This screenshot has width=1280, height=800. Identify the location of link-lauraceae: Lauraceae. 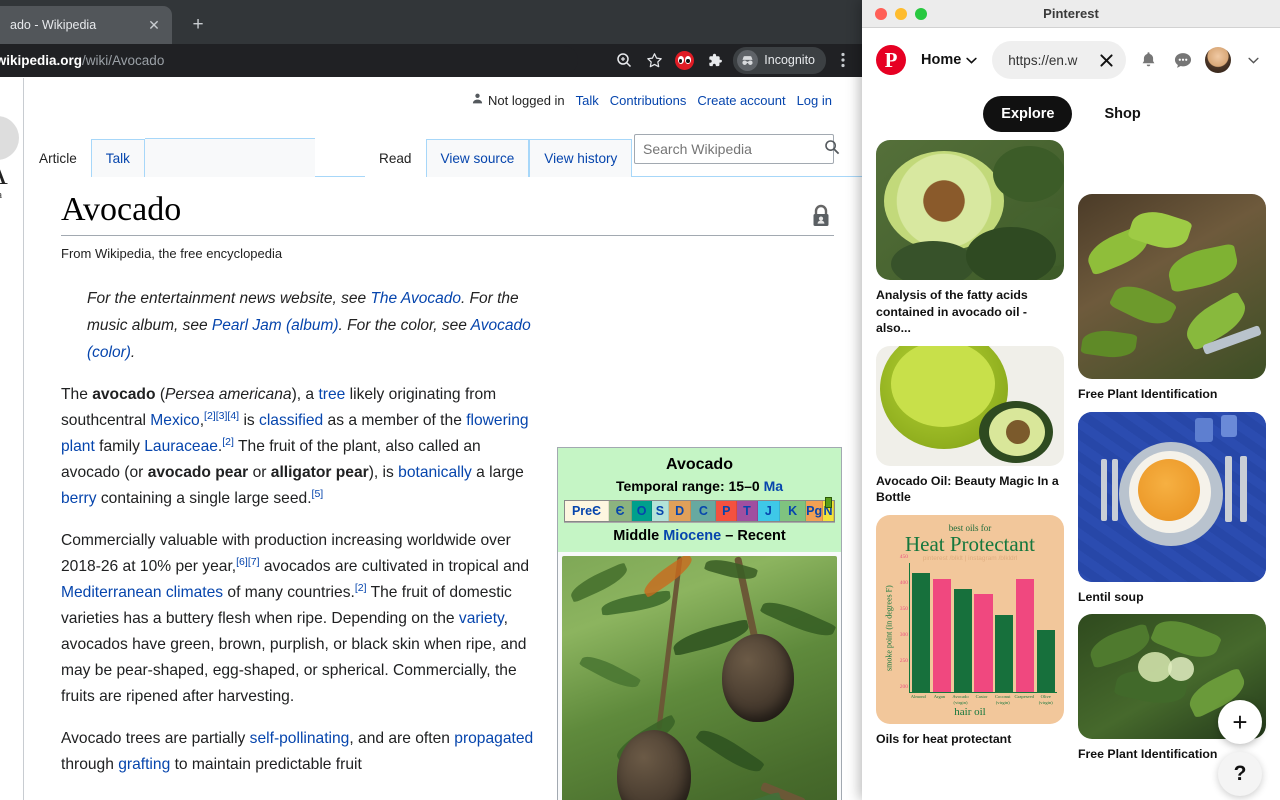
(181, 447).